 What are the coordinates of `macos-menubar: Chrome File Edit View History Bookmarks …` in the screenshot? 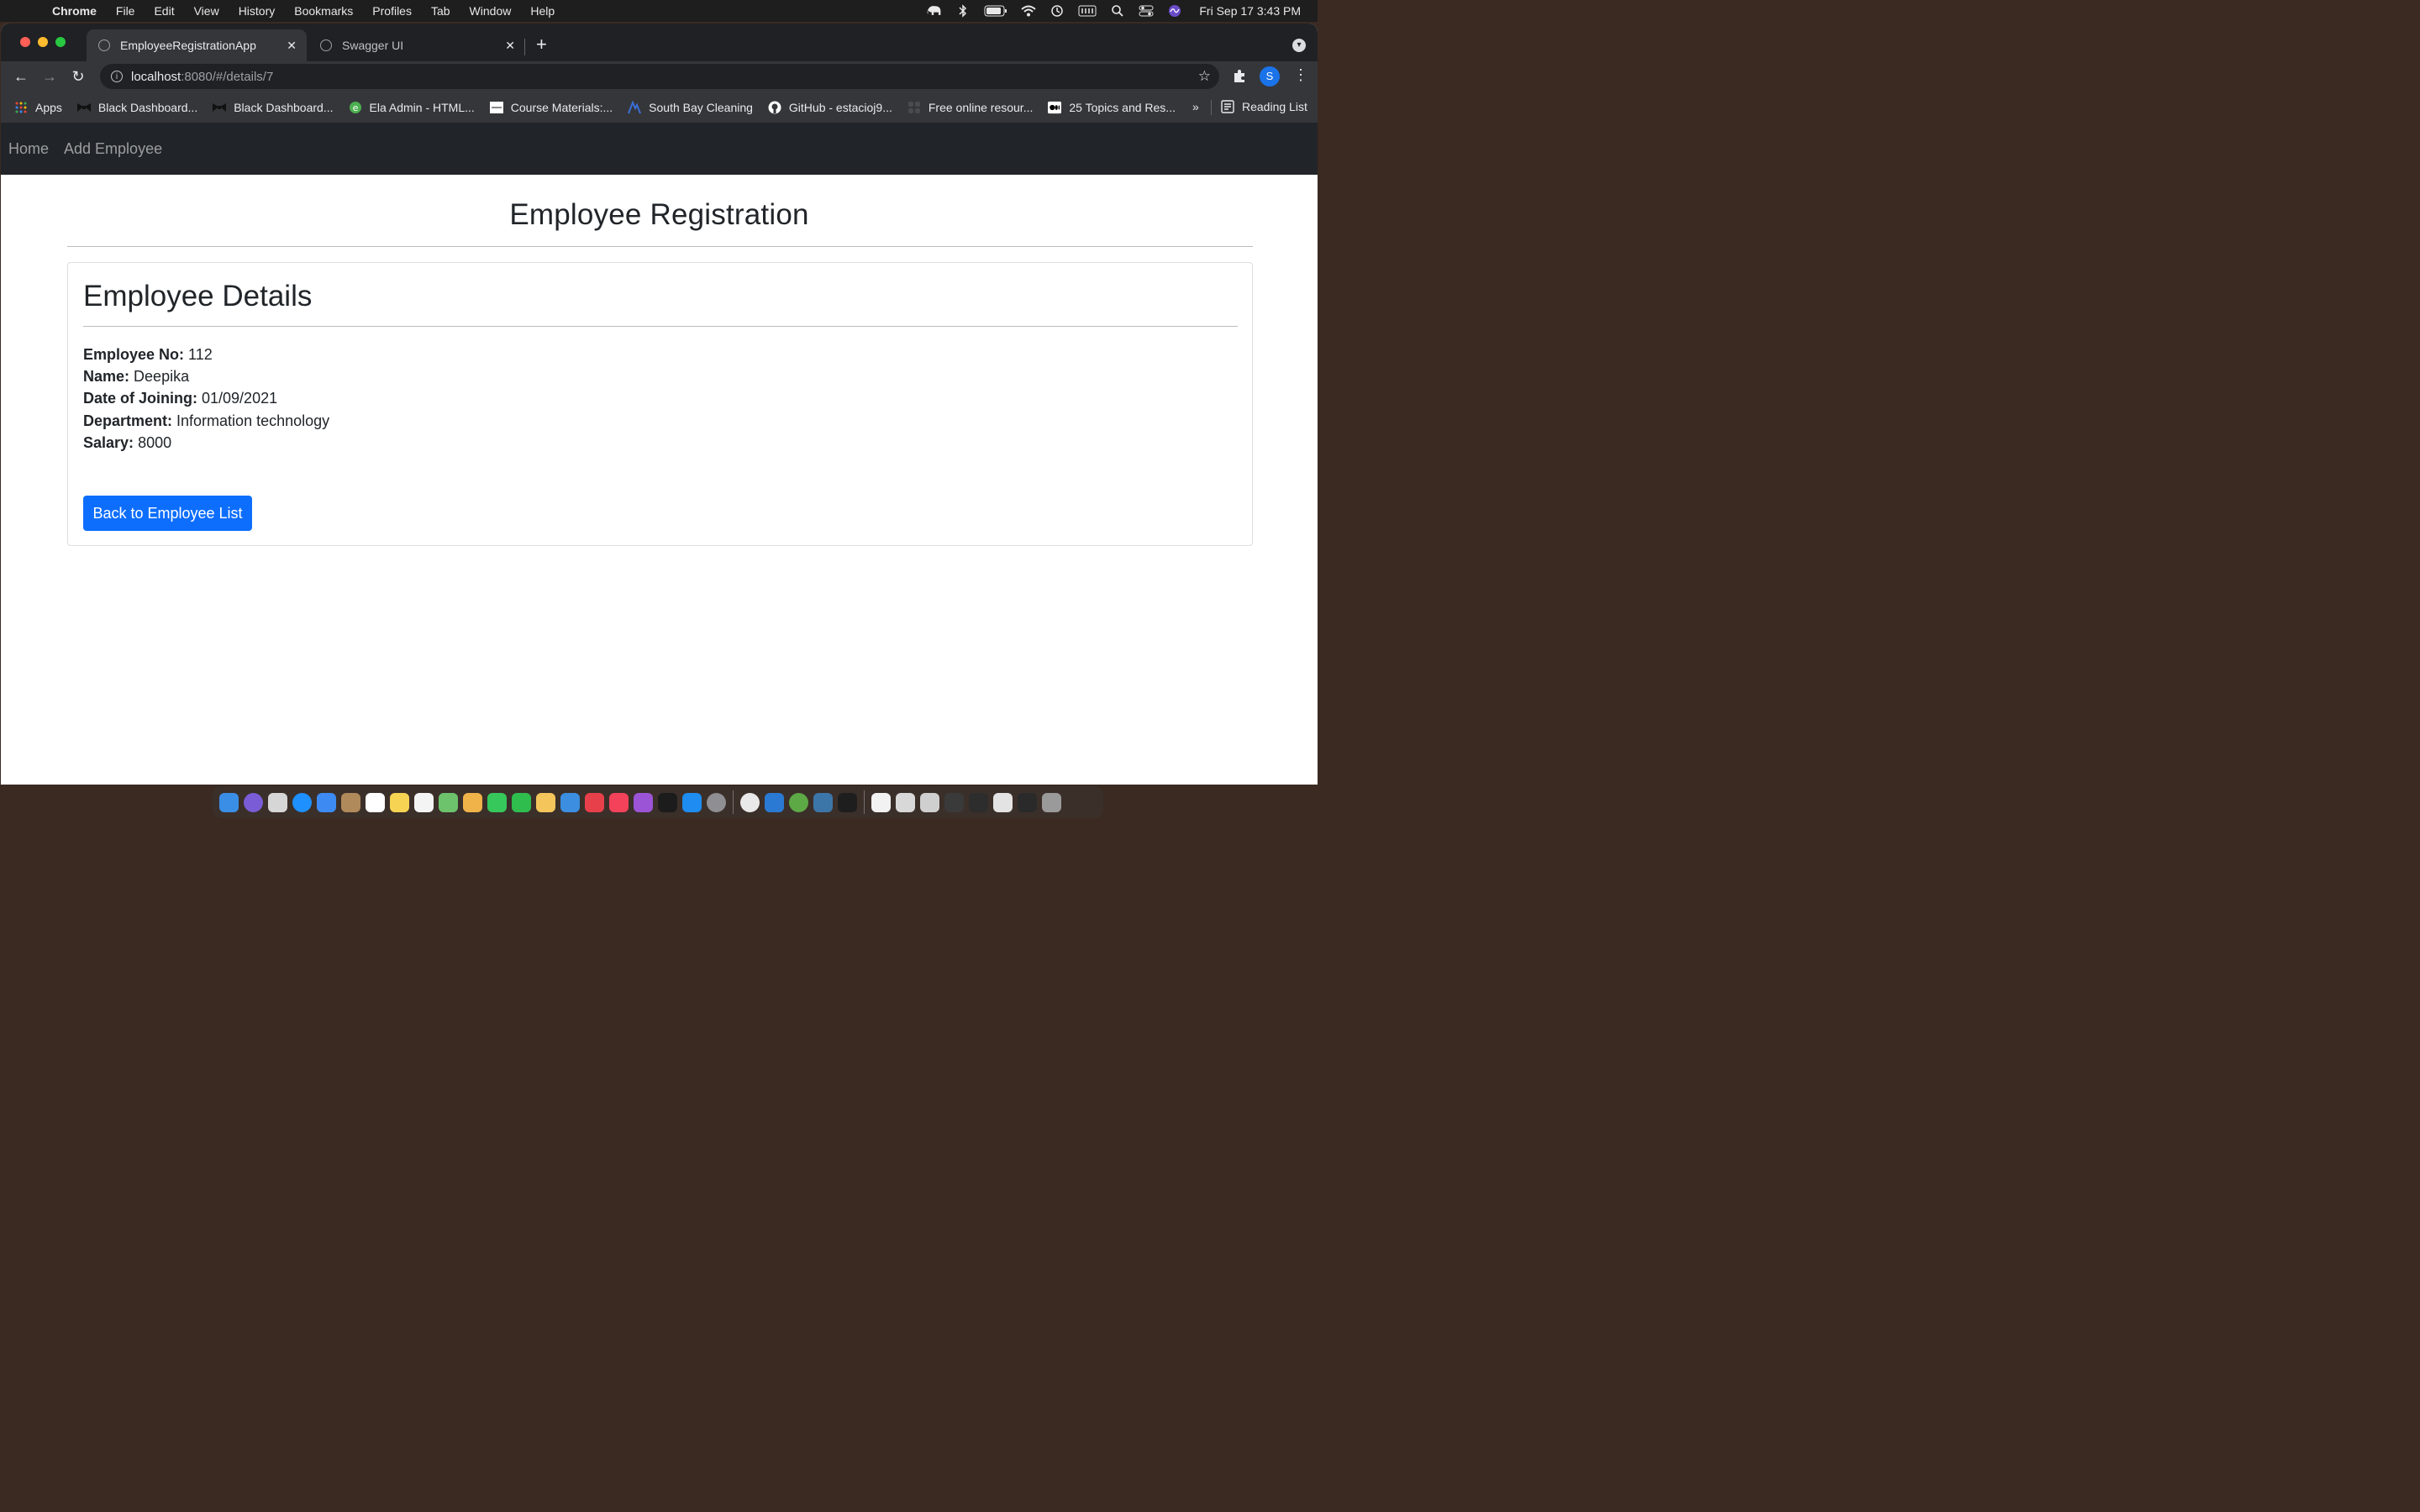 It's located at (659, 11).